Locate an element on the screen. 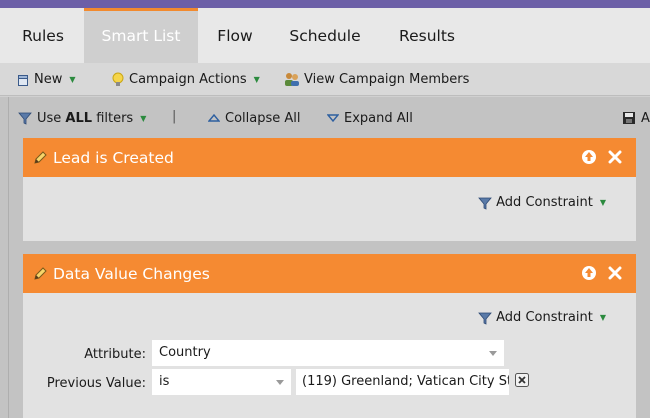 The width and height of the screenshot is (650, 418). top-accent-strip is located at coordinates (325, 4).